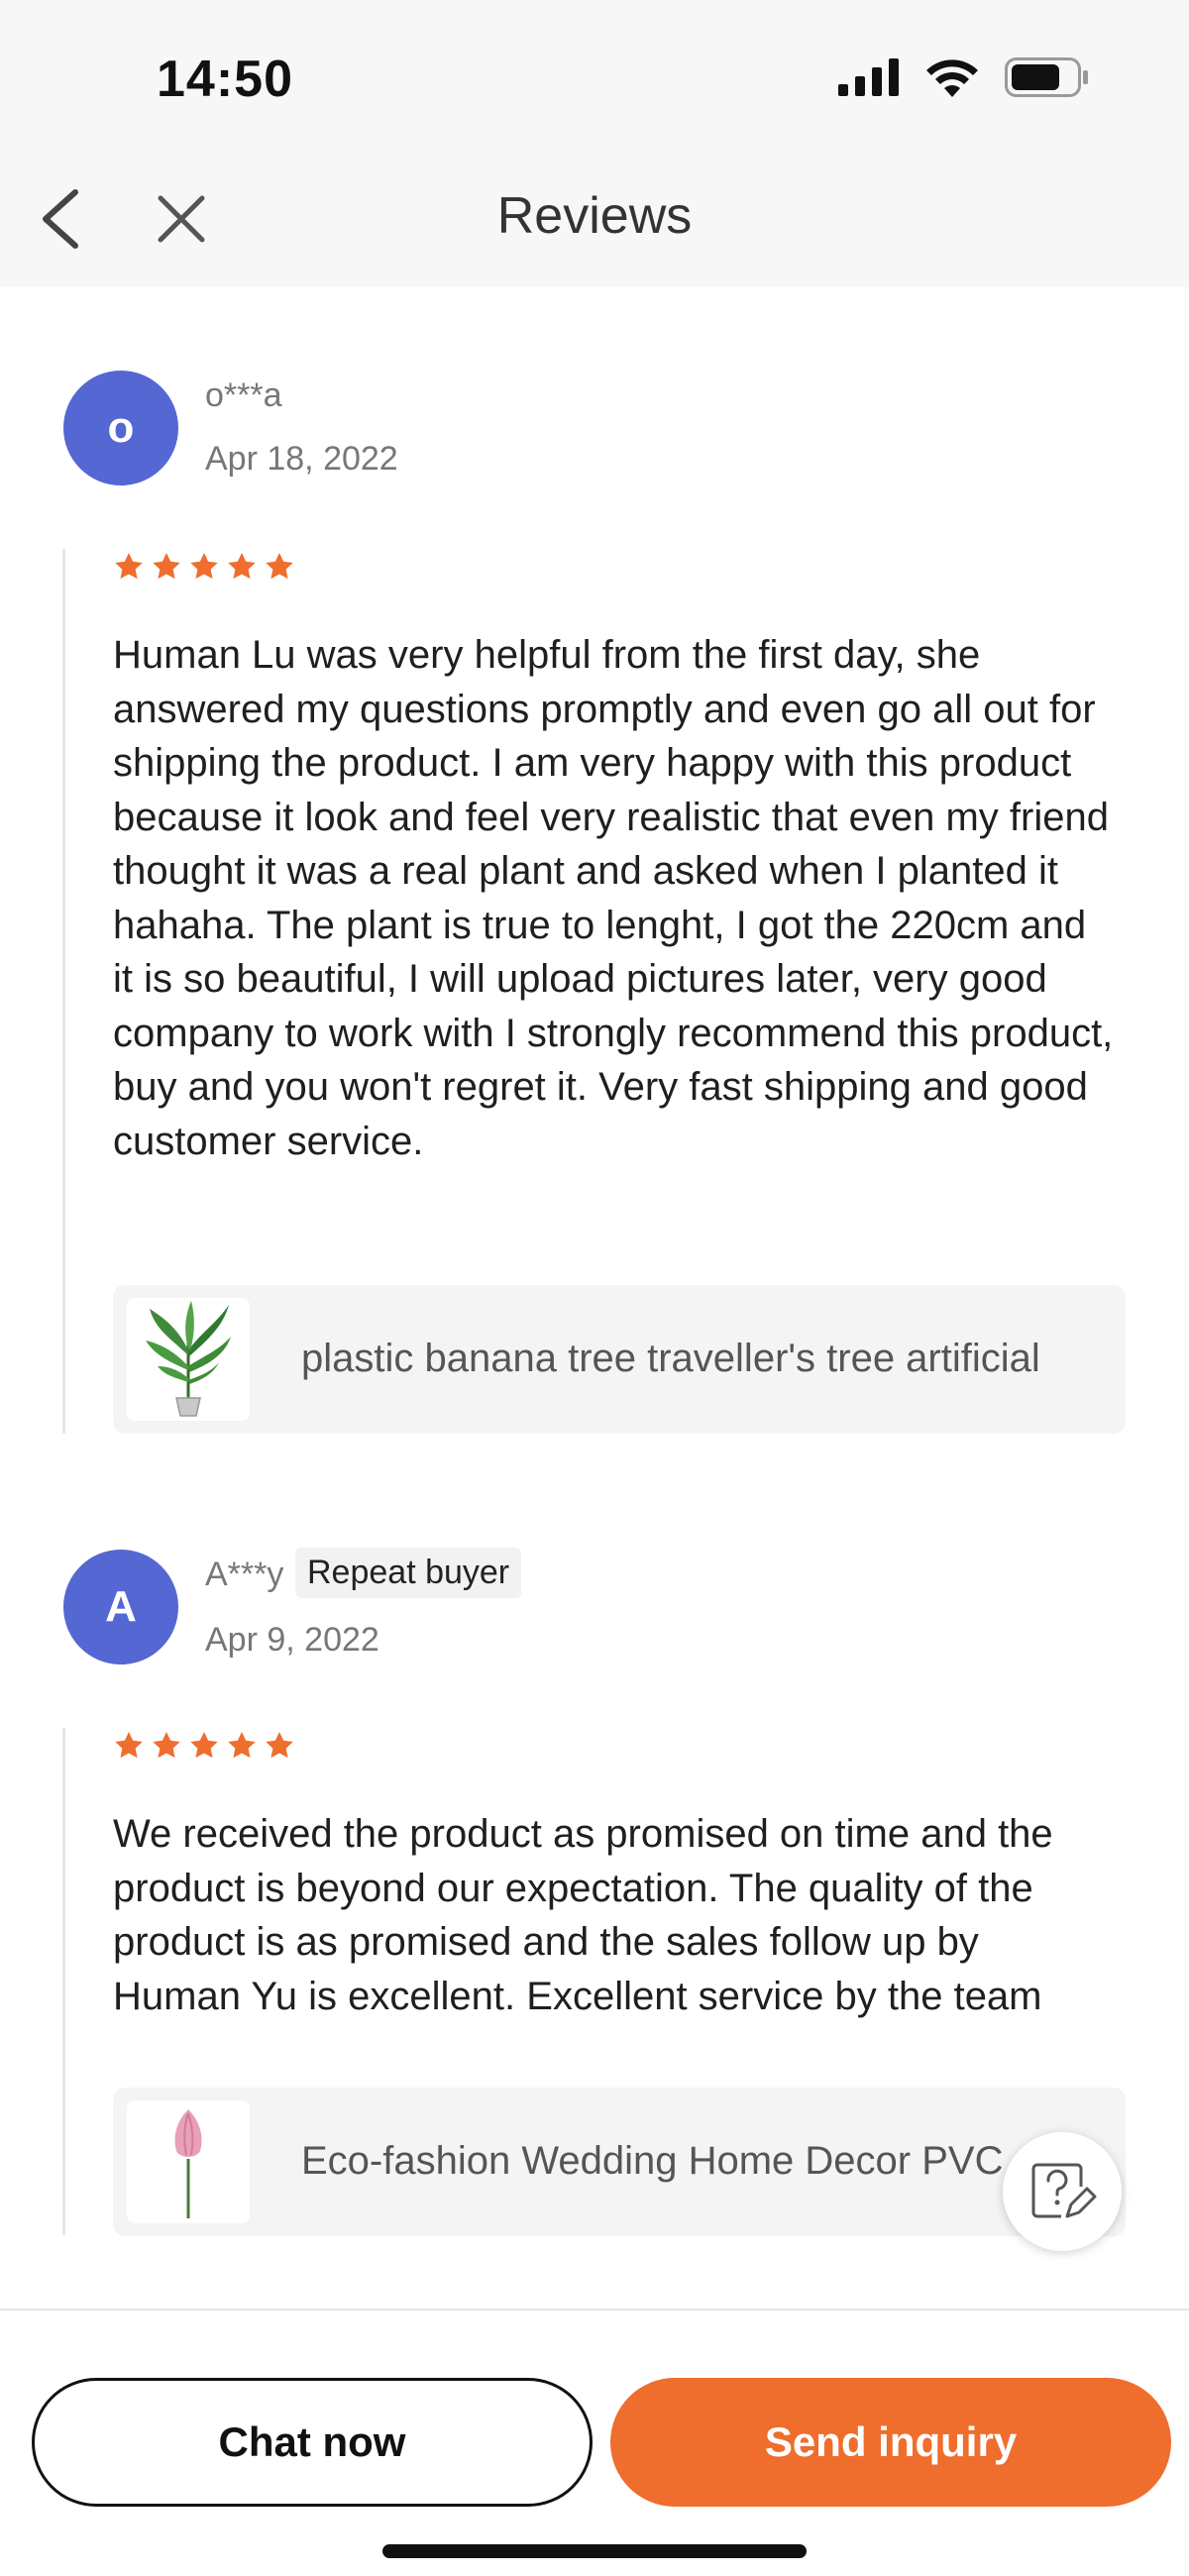 The image size is (1189, 2576). I want to click on help-button, so click(1063, 2191).